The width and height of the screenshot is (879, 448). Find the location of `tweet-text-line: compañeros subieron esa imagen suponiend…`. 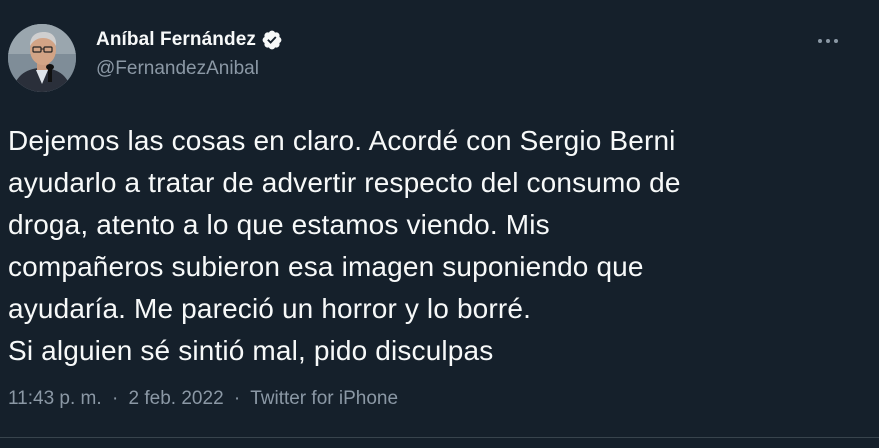

tweet-text-line: compañeros subieron esa imagen suponiend… is located at coordinates (326, 266).